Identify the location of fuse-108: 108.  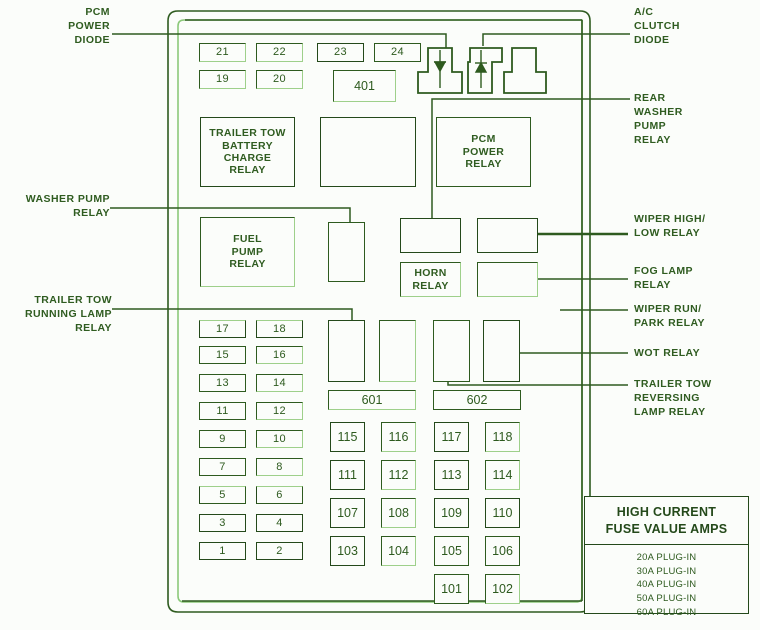
(398, 513).